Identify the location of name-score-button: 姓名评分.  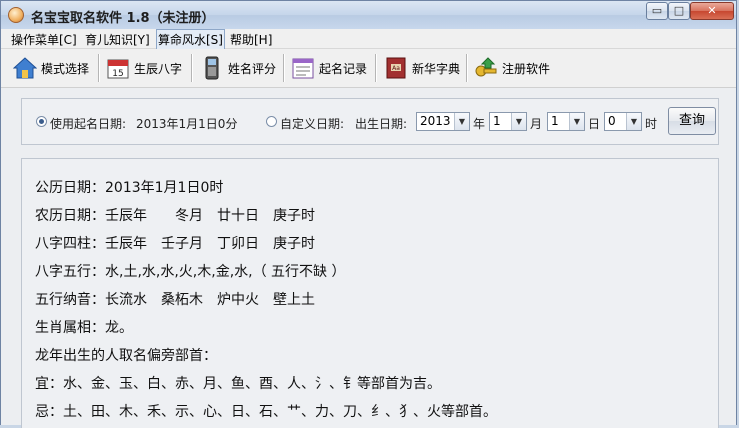
(238, 68).